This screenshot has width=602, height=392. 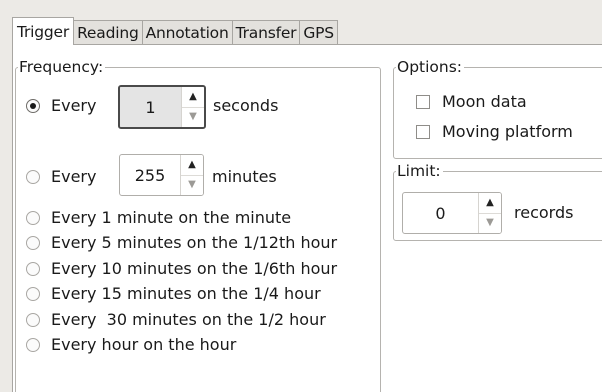 I want to click on every-seconds-radio, so click(x=33, y=105).